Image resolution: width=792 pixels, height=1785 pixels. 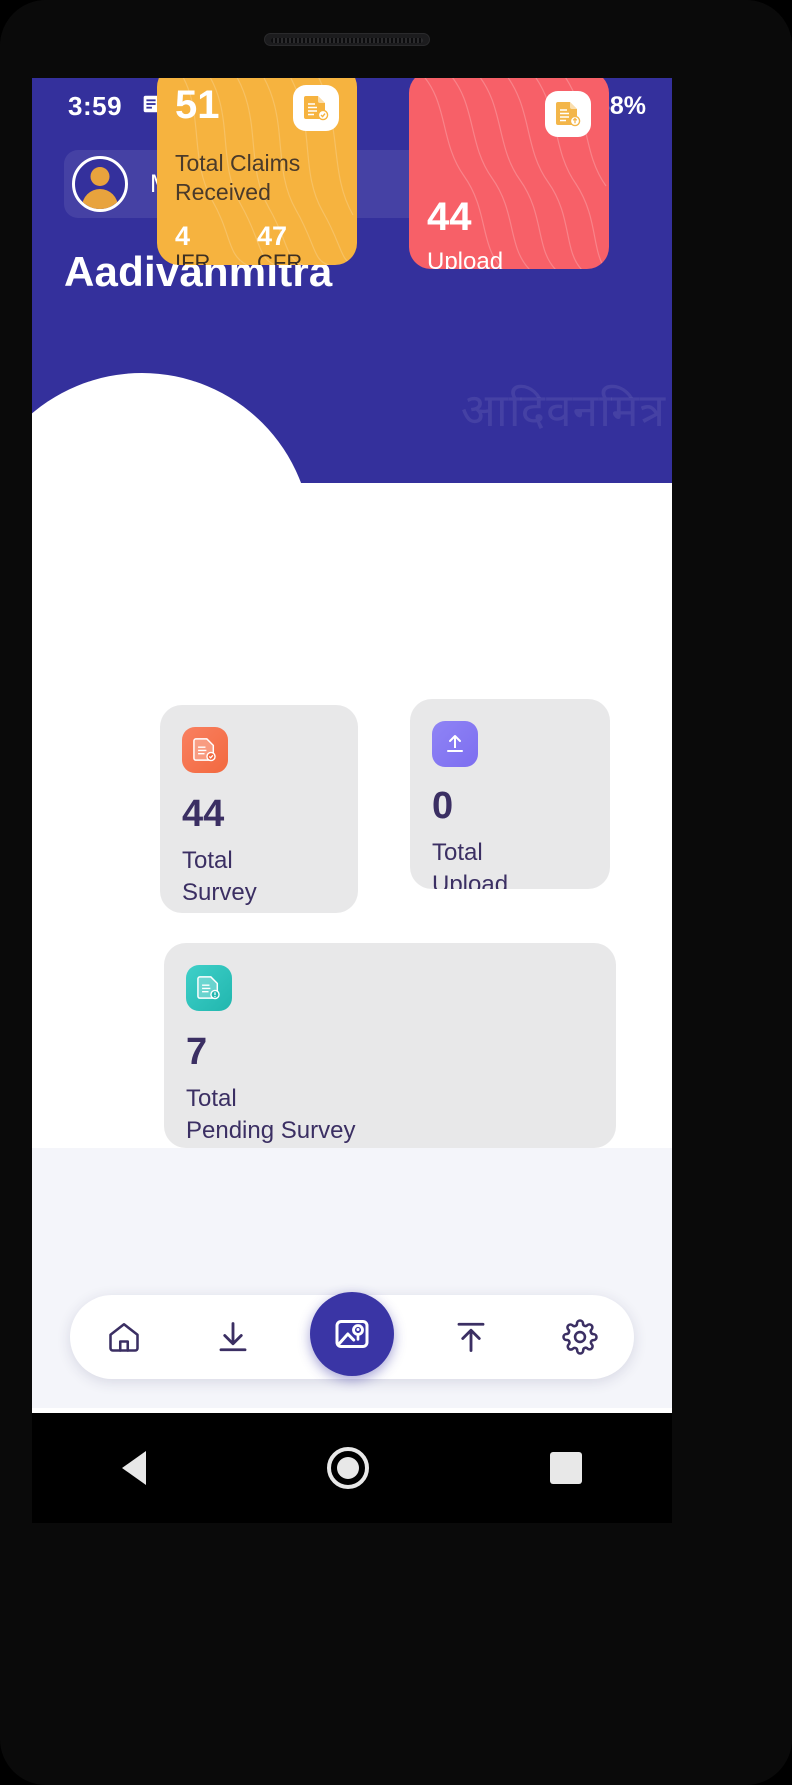 I want to click on card-total-pending-survey: 7 Total Pending Survey, so click(x=390, y=1045).